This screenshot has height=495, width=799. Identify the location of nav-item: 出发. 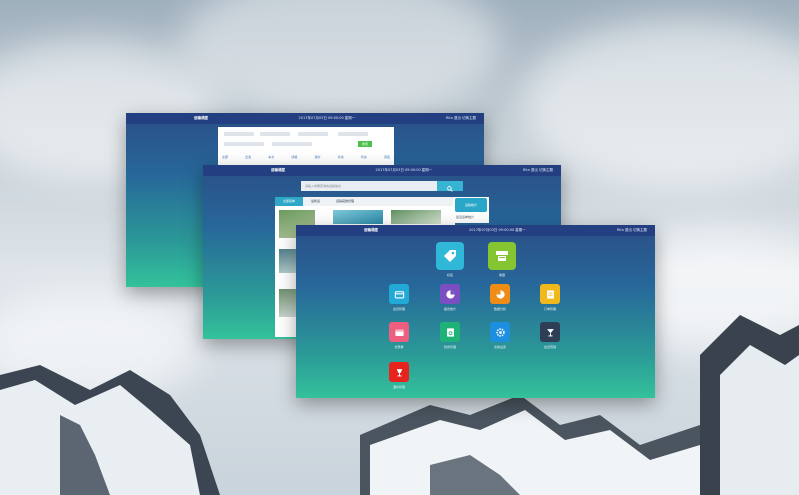
(248, 157).